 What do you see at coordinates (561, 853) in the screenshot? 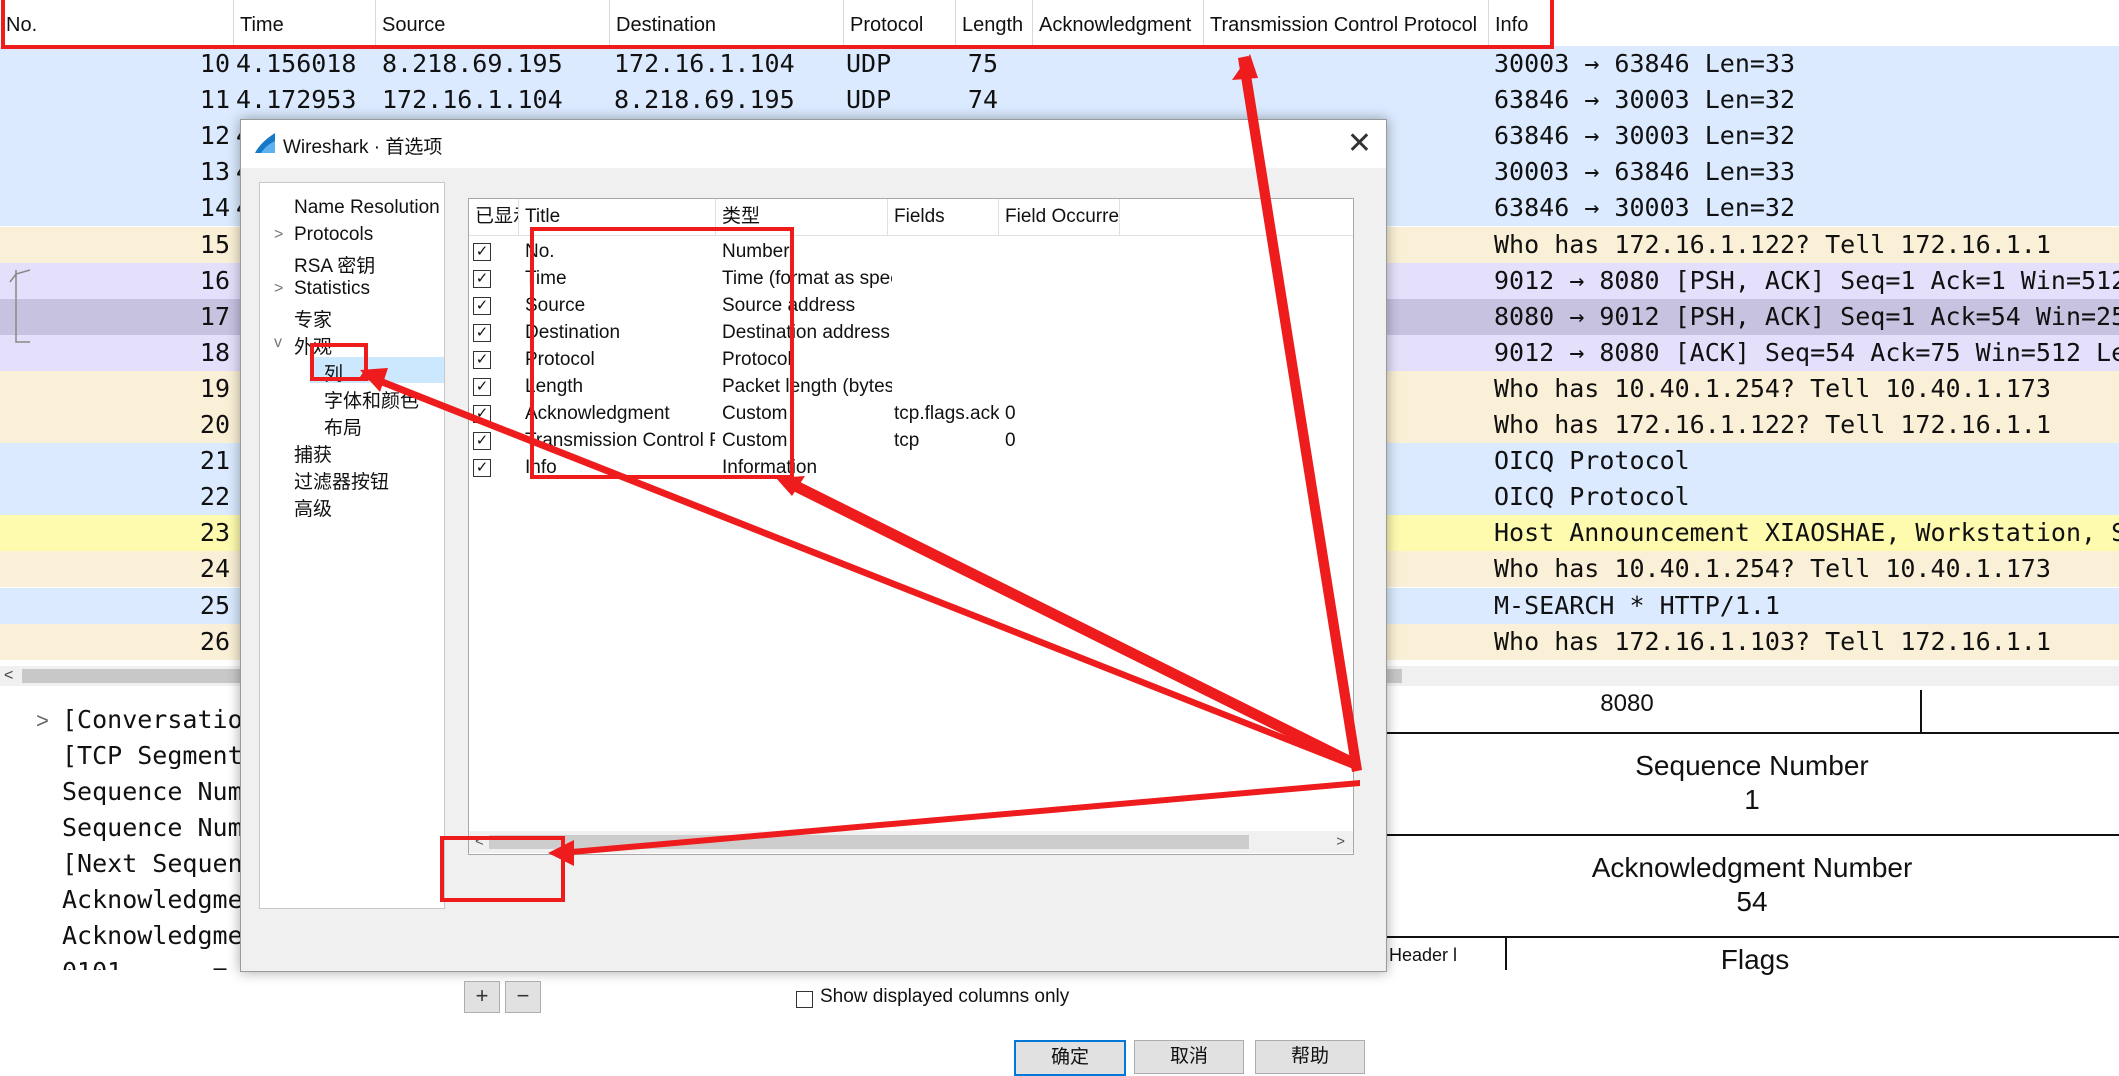
I see `arrowhead-add` at bounding box center [561, 853].